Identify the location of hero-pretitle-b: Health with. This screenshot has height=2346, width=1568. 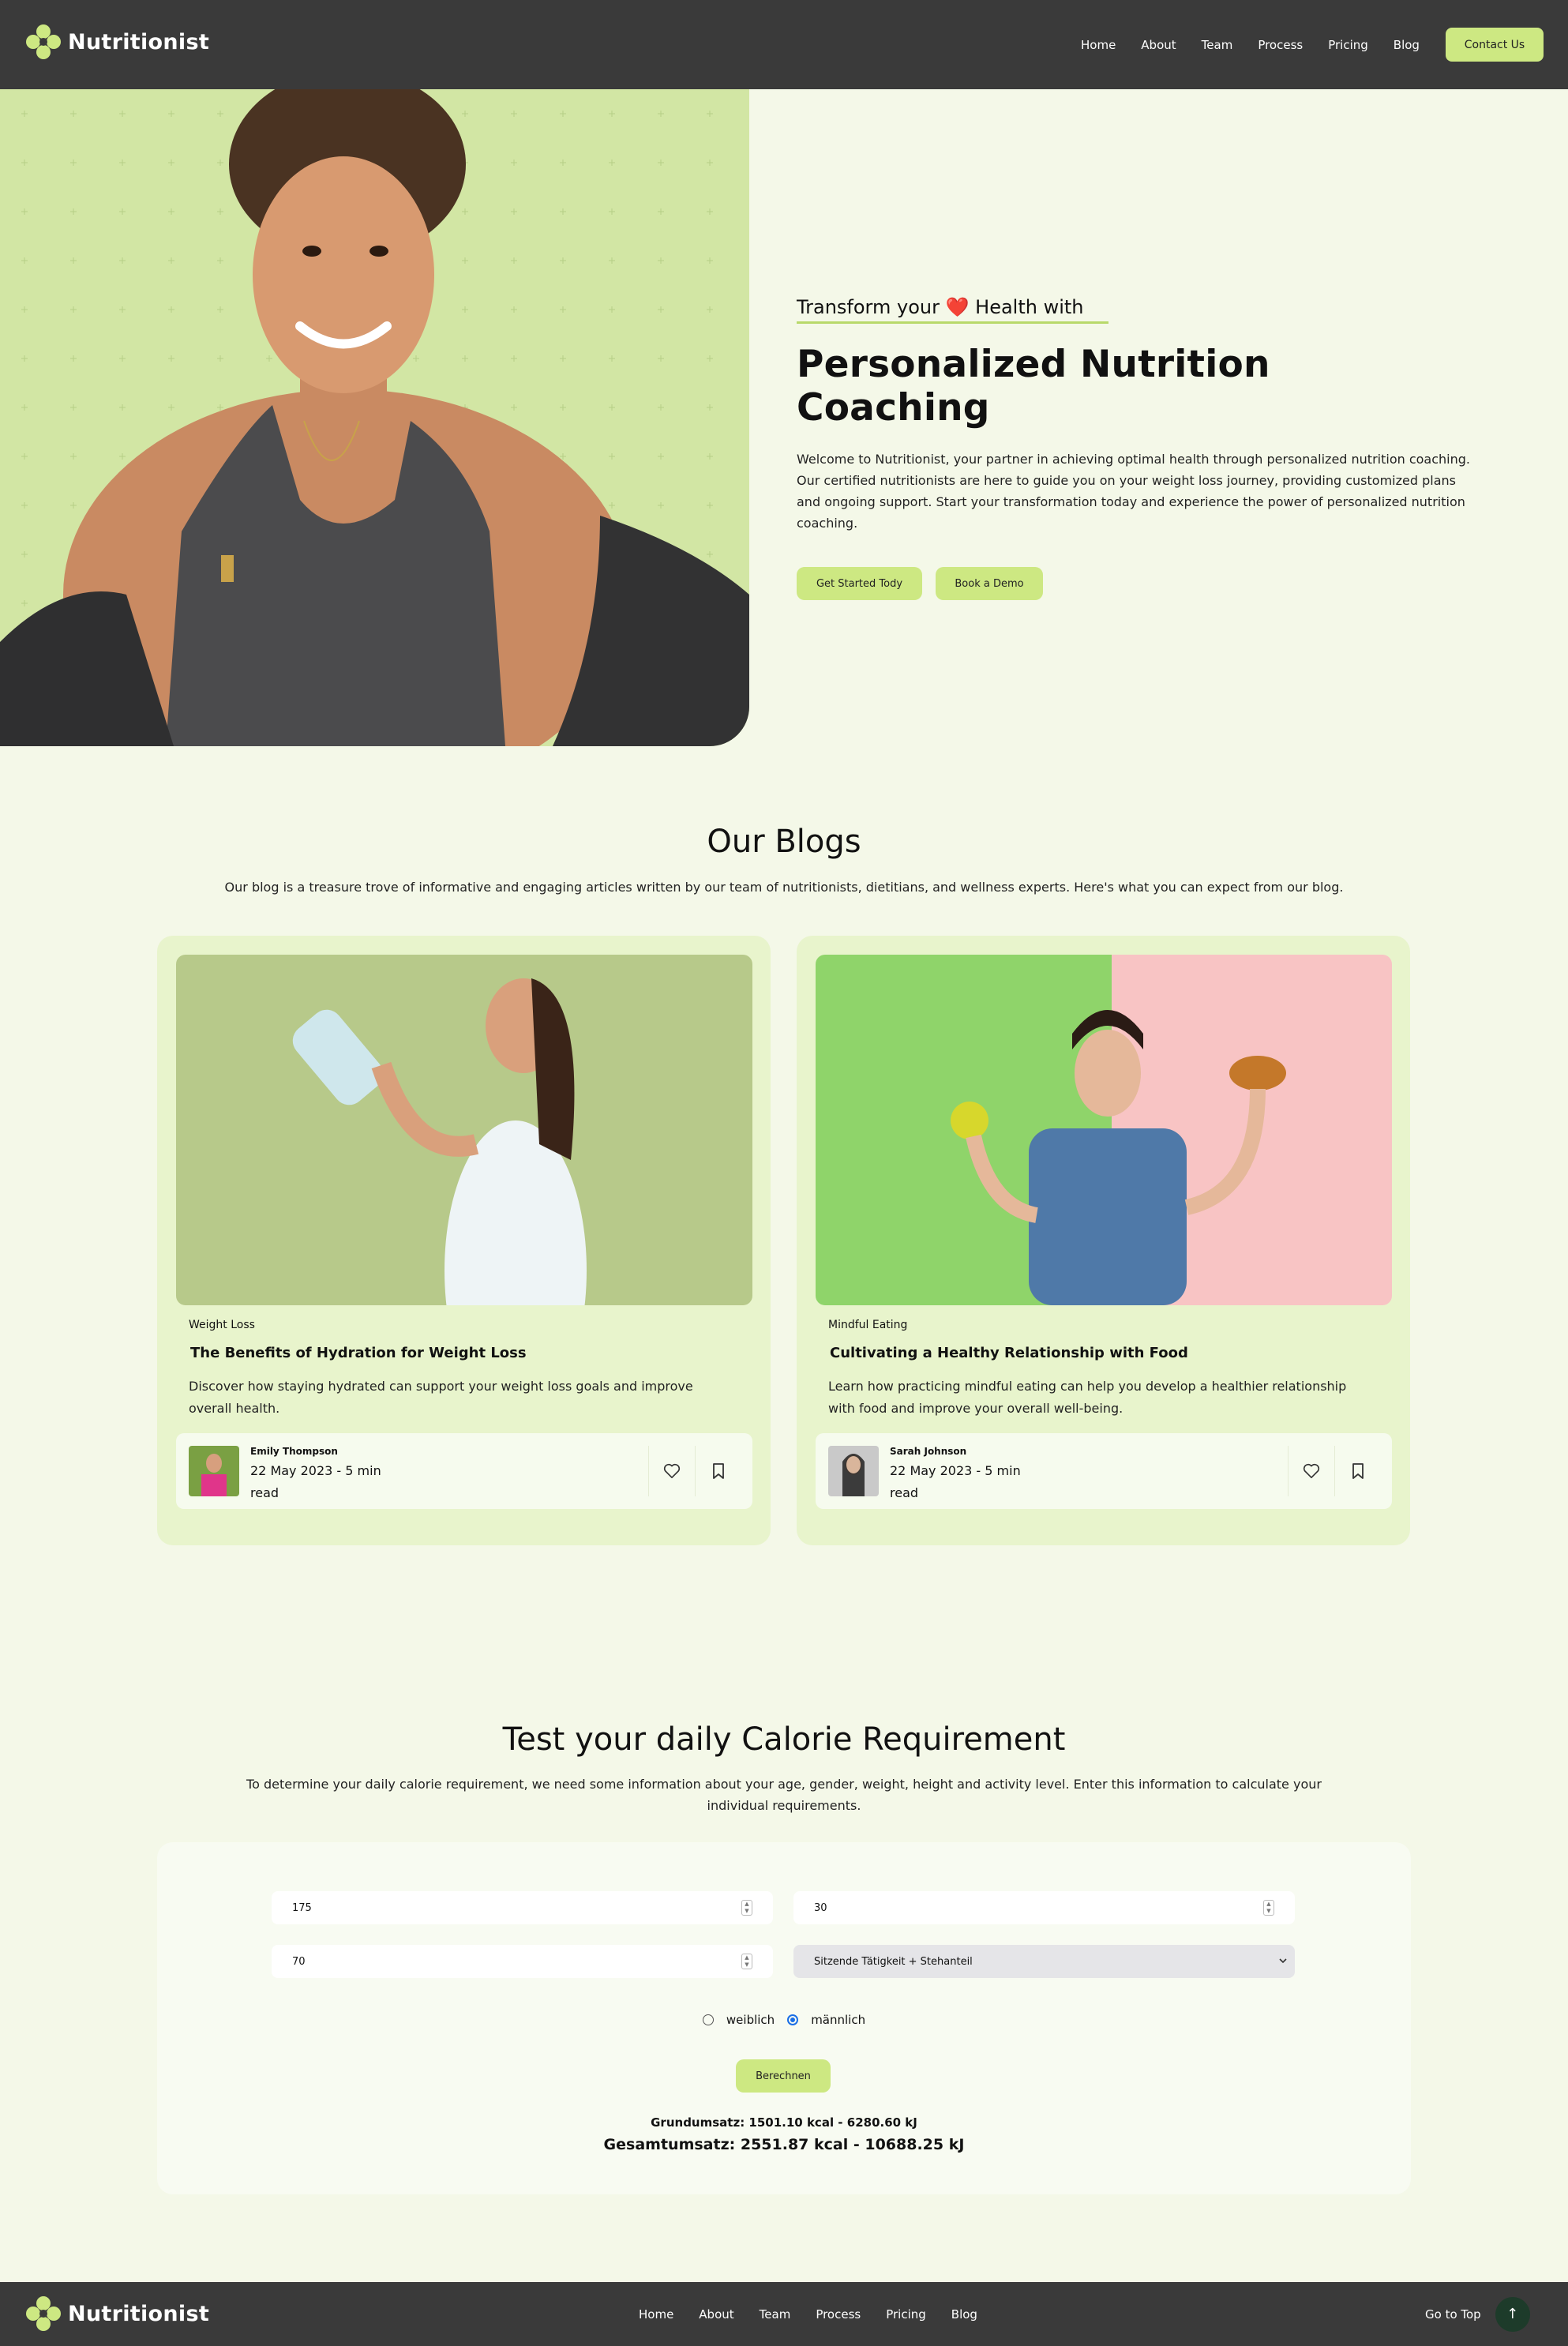
(1029, 307).